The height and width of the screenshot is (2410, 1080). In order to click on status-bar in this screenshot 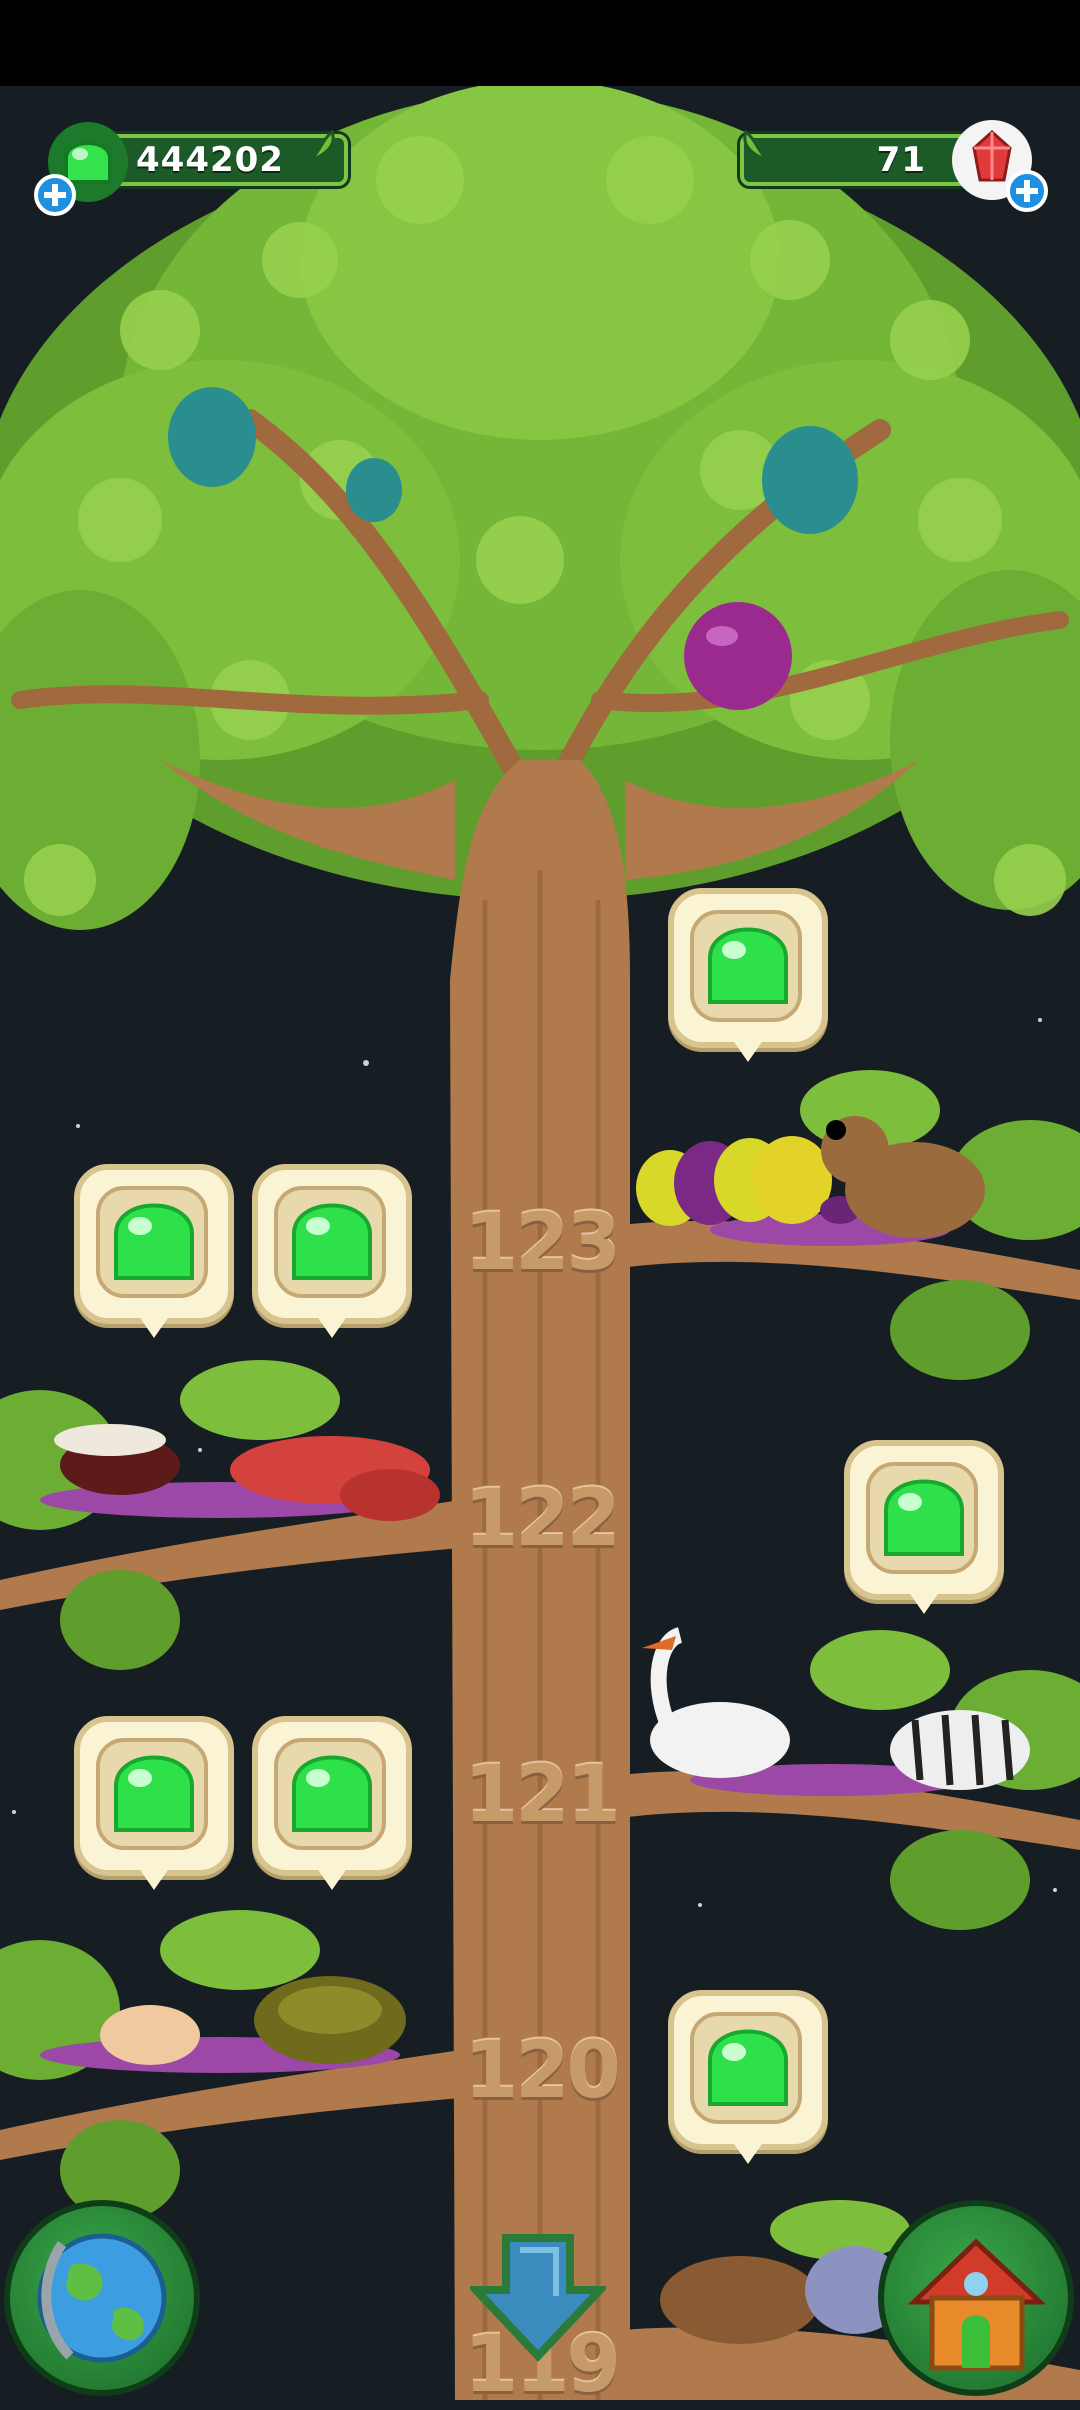, I will do `click(540, 43)`.